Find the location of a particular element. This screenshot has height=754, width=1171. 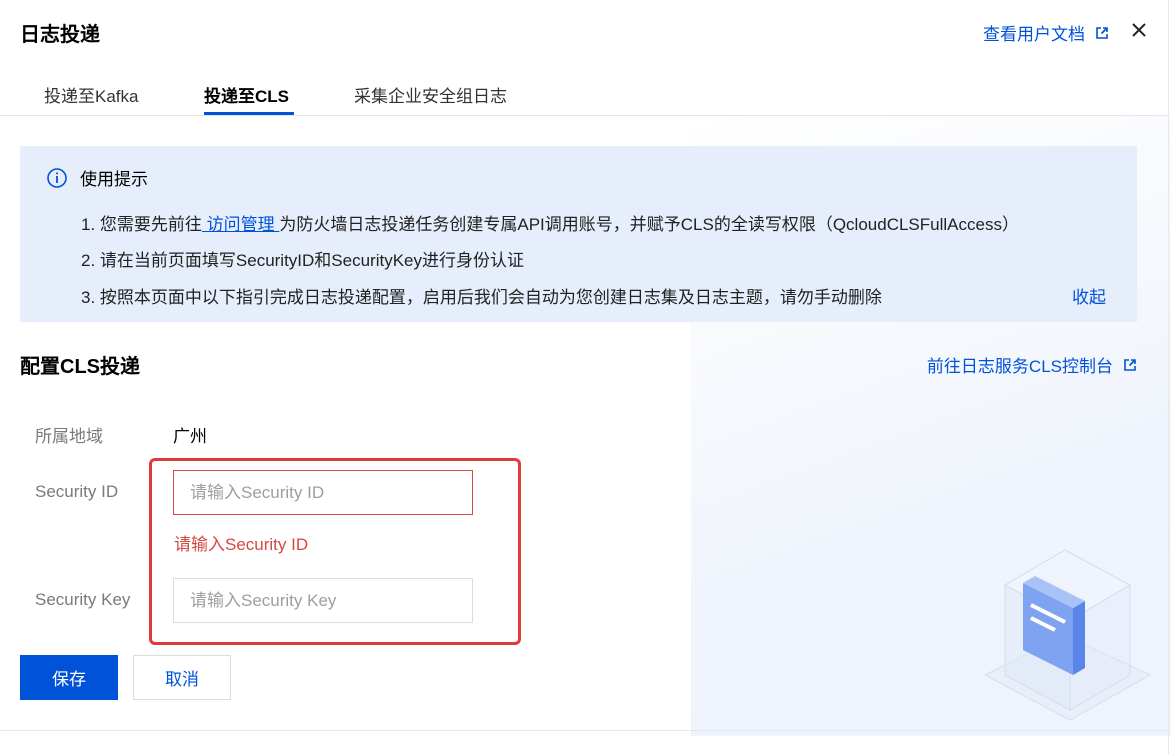

section-title: 配置CLS投递 is located at coordinates (80, 367).